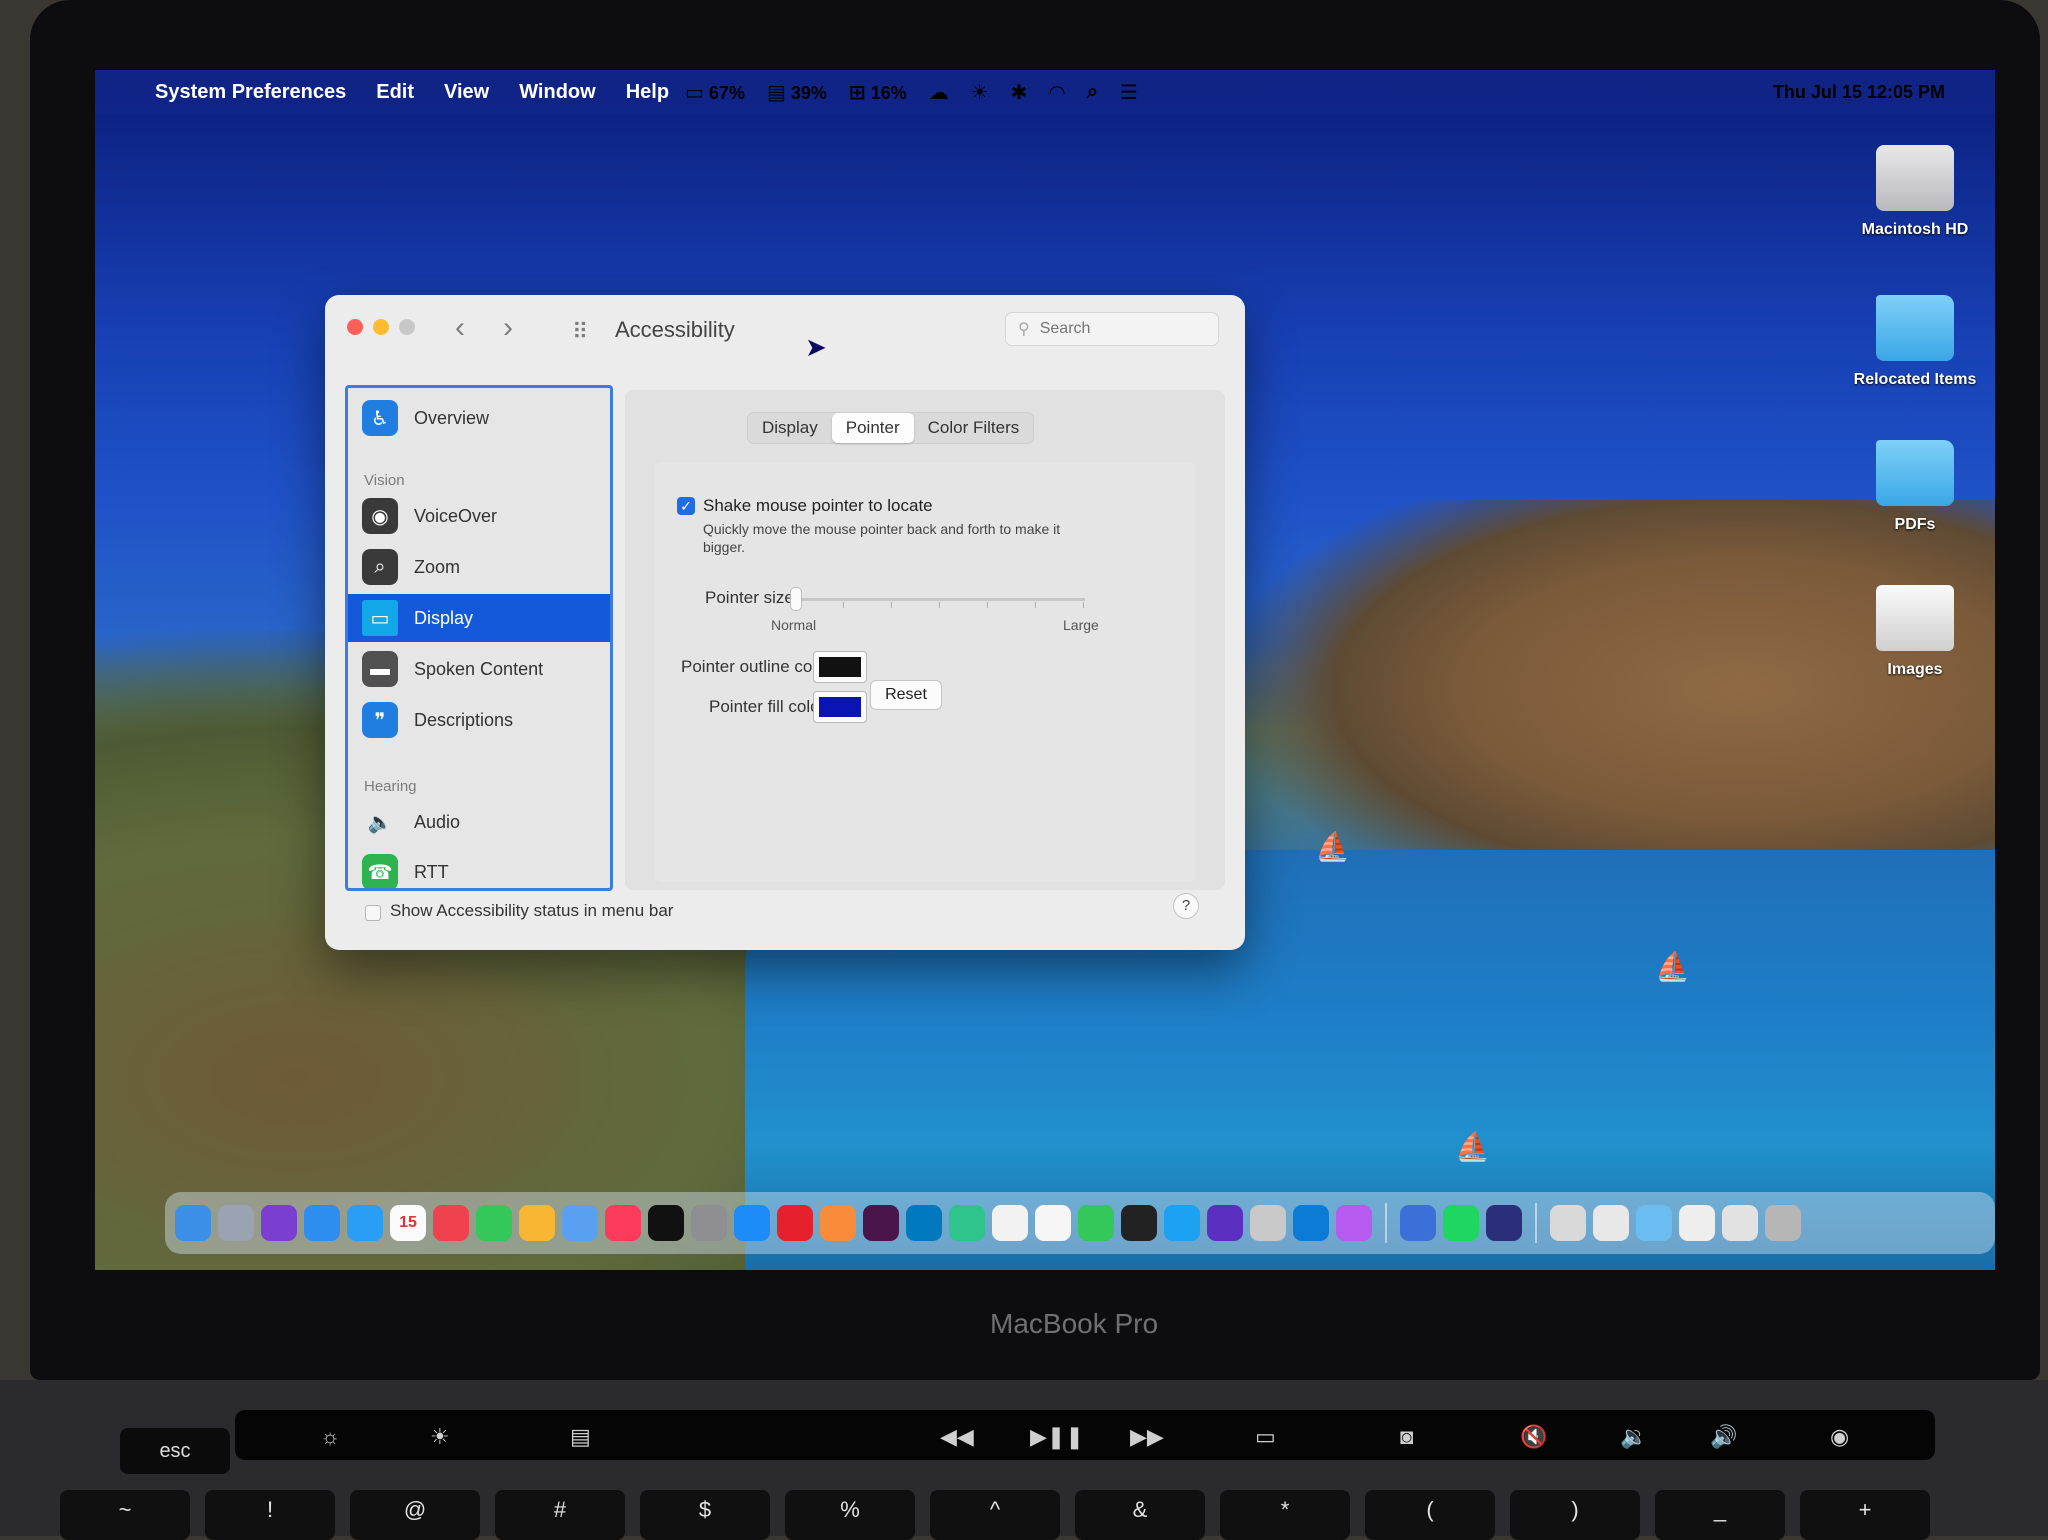 This screenshot has width=2048, height=1540. I want to click on minimize-button, so click(381, 327).